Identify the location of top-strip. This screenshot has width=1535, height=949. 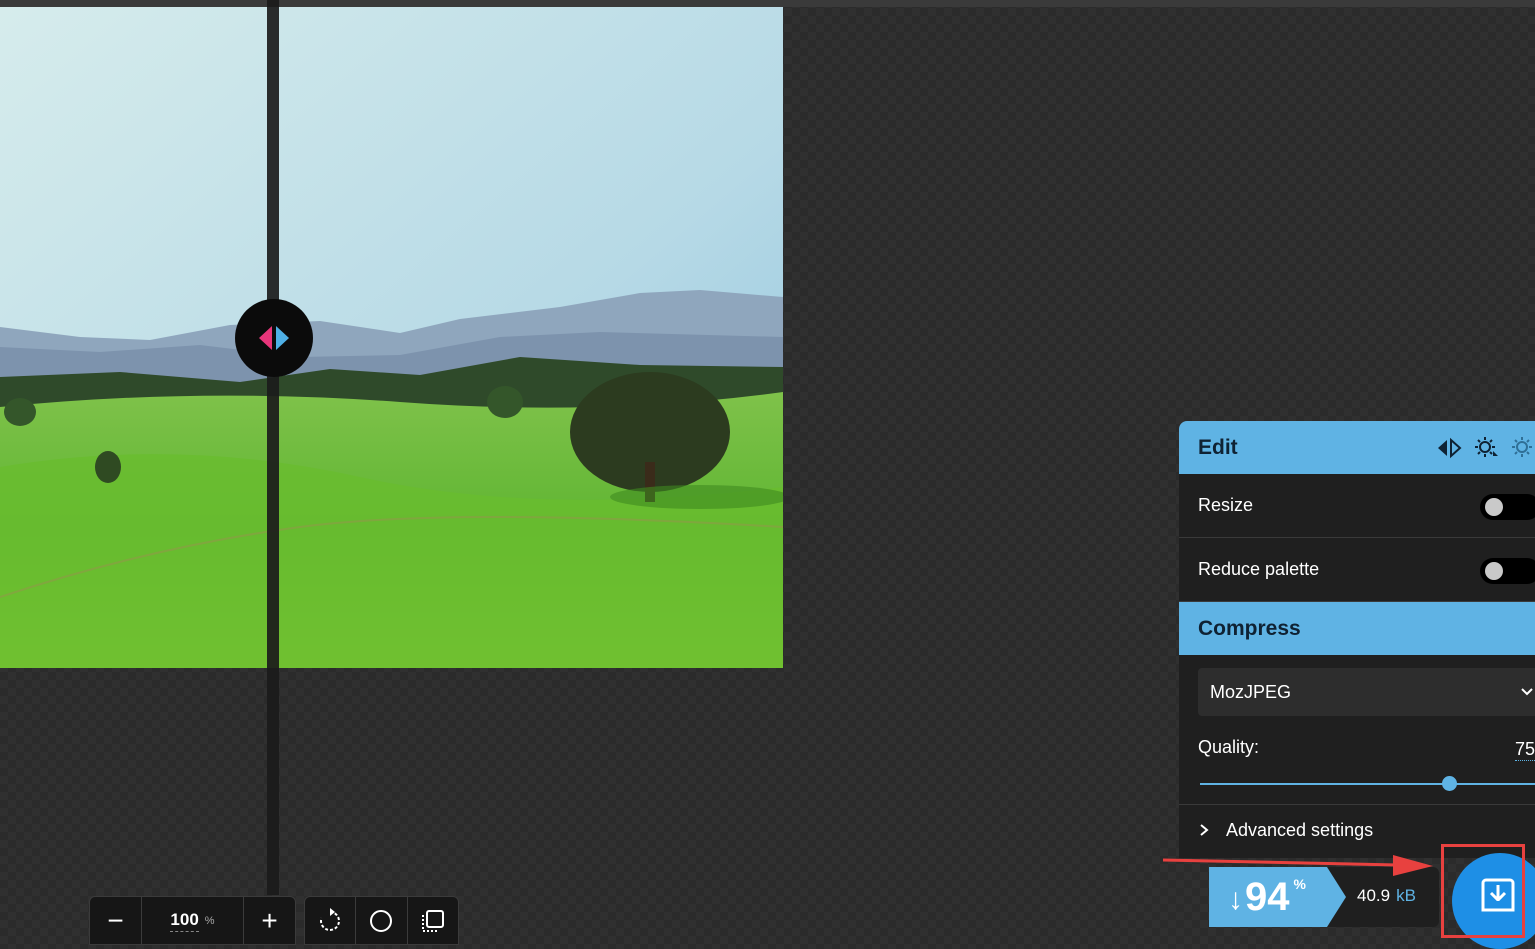
(767, 3).